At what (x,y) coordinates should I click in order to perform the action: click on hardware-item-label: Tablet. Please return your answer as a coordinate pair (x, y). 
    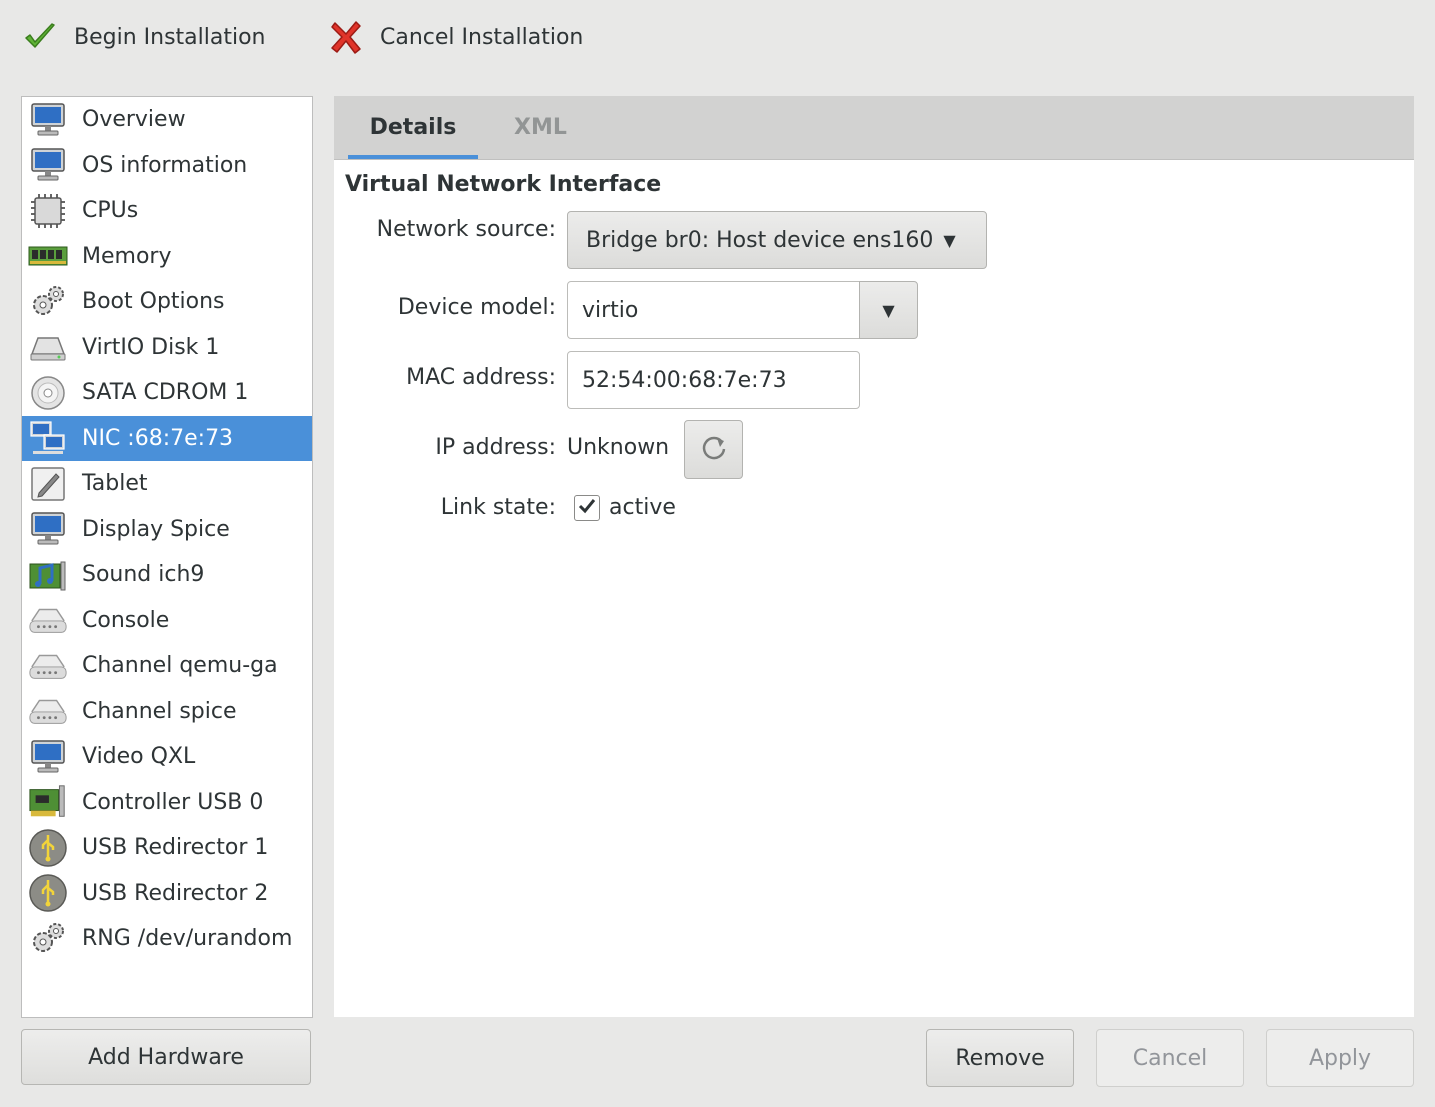
    Looking at the image, I should click on (115, 484).